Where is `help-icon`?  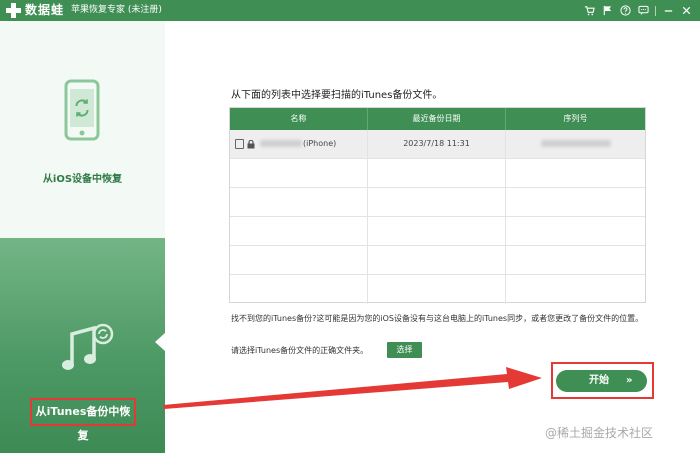
help-icon is located at coordinates (625, 10).